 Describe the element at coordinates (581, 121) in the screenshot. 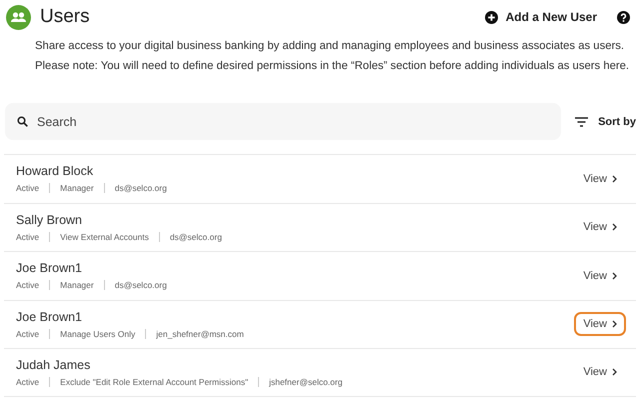

I see `sort-icon` at that location.